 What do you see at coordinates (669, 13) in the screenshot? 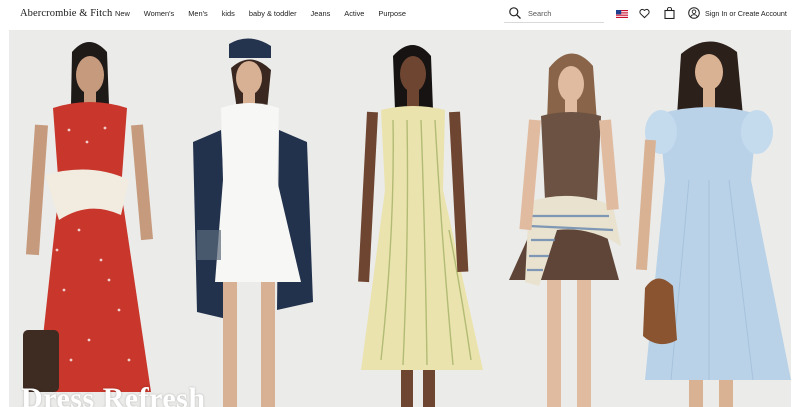
I see `shopping-bag-icon` at bounding box center [669, 13].